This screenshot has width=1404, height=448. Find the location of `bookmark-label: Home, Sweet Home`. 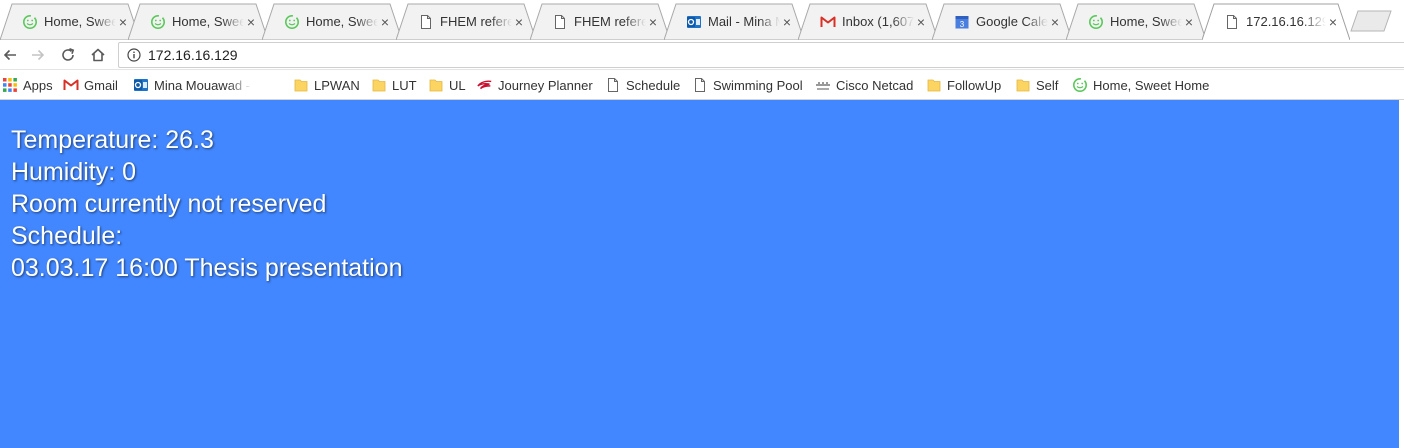

bookmark-label: Home, Sweet Home is located at coordinates (1151, 85).